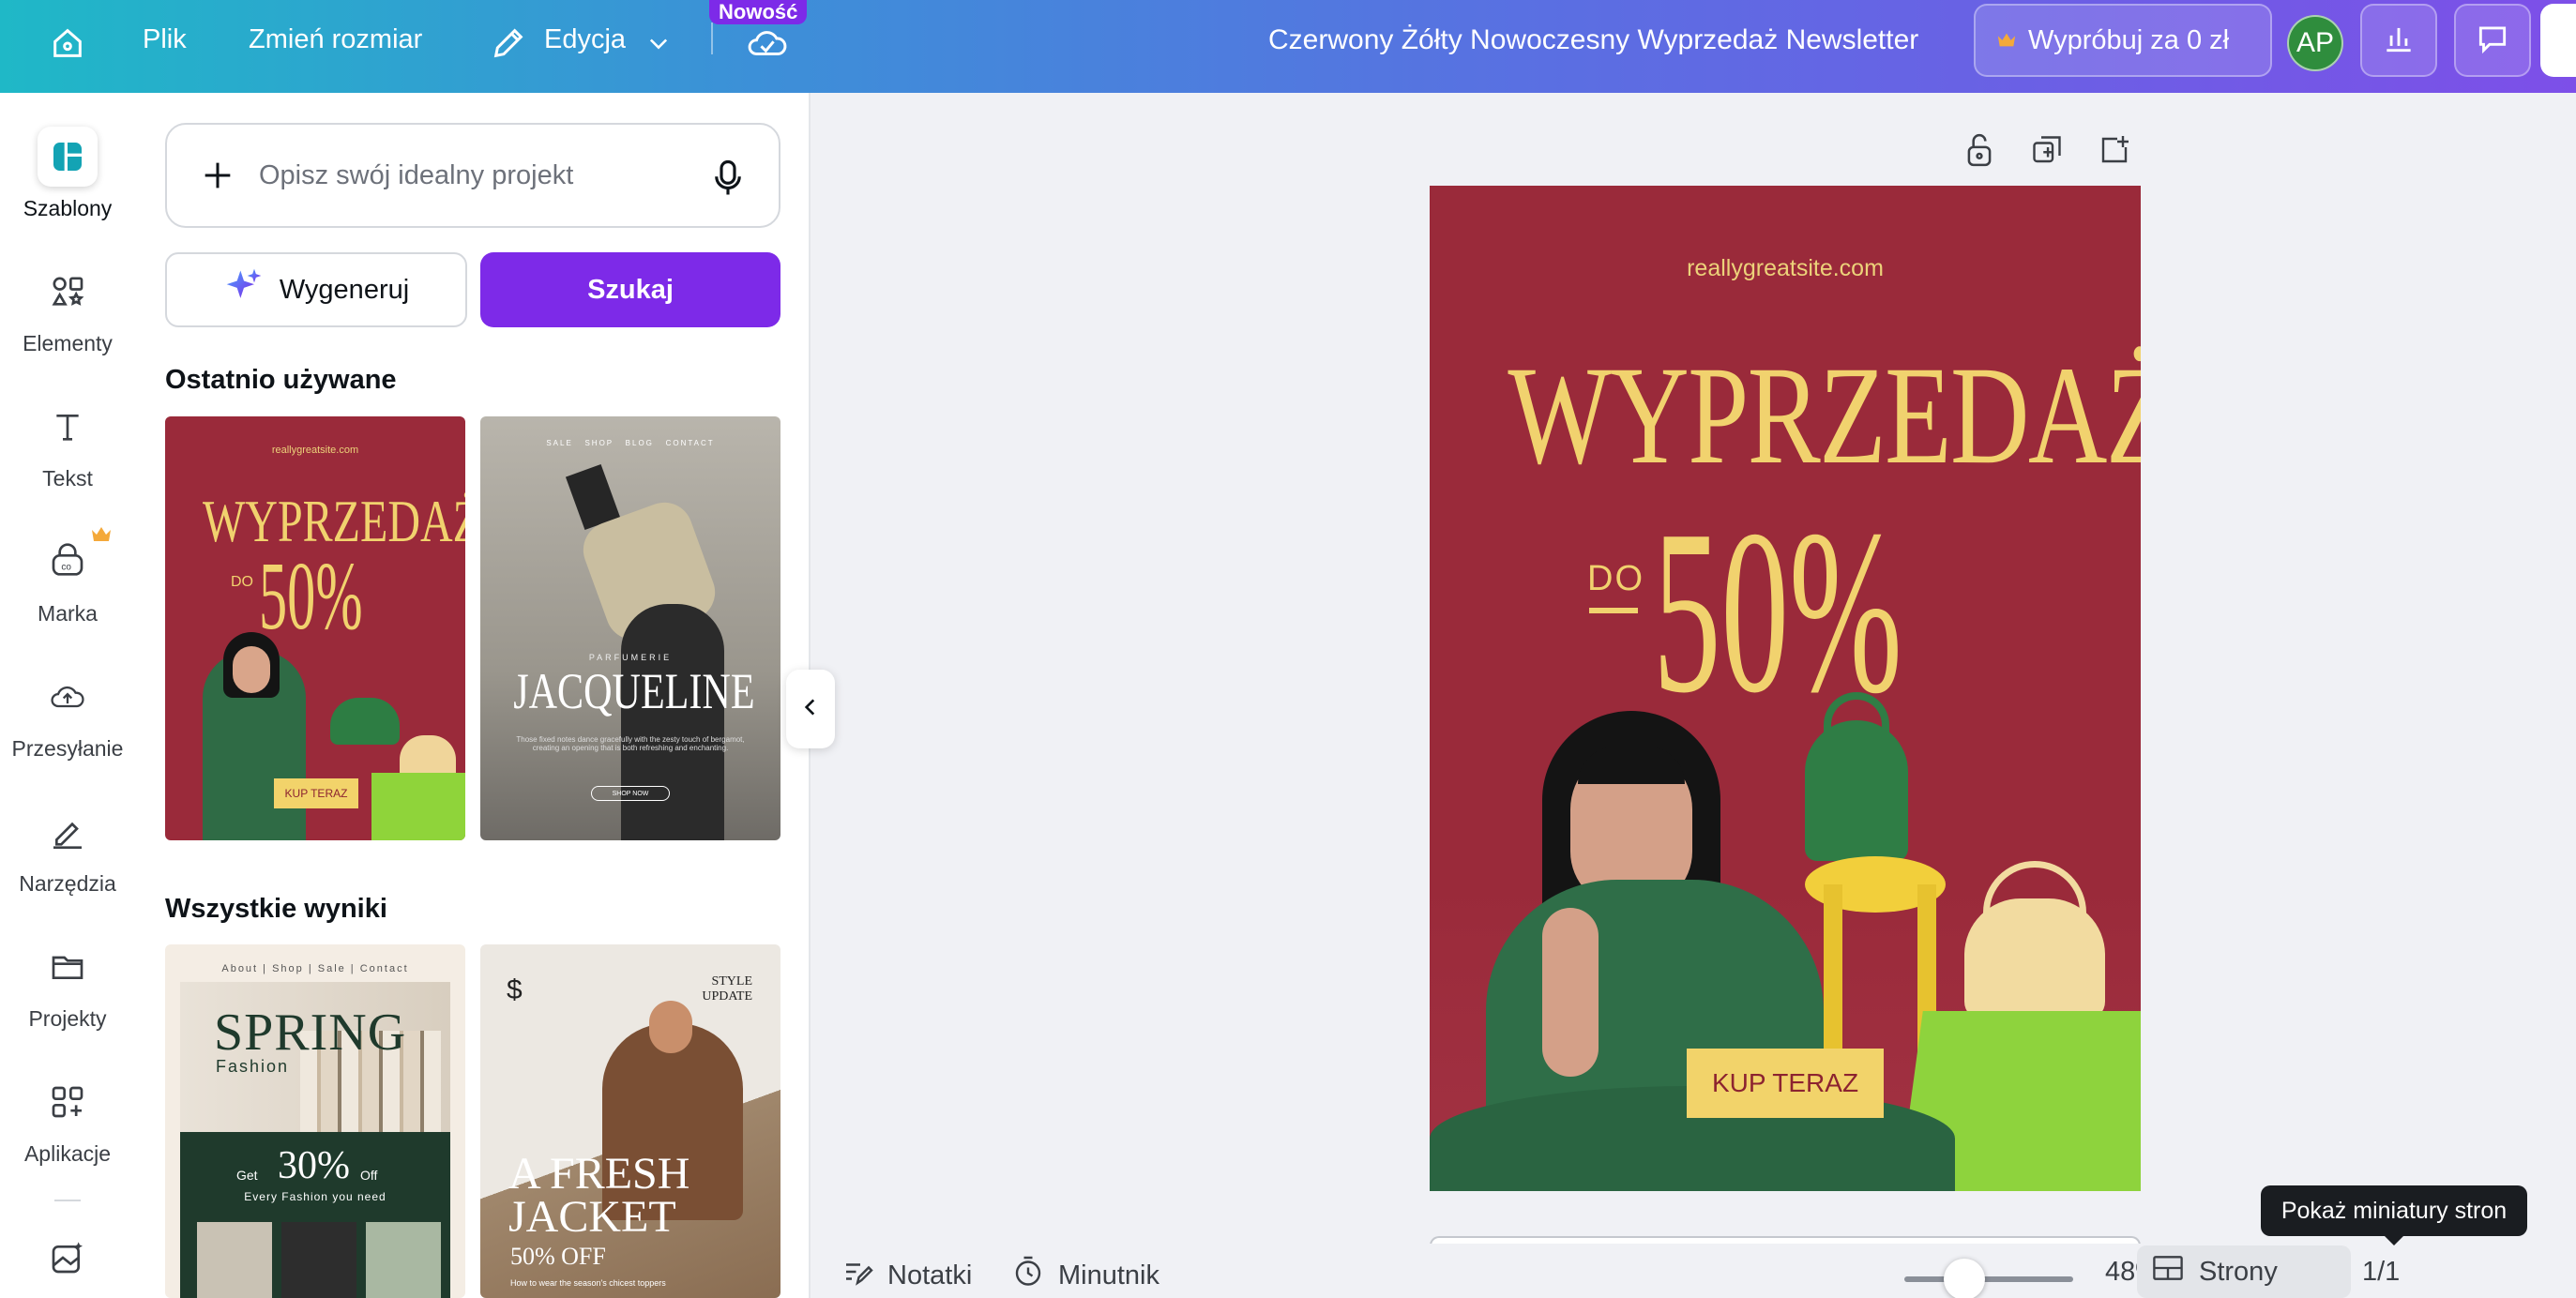  Describe the element at coordinates (1785, 1084) in the screenshot. I see `design-cta-button: KUP TERAZ` at that location.